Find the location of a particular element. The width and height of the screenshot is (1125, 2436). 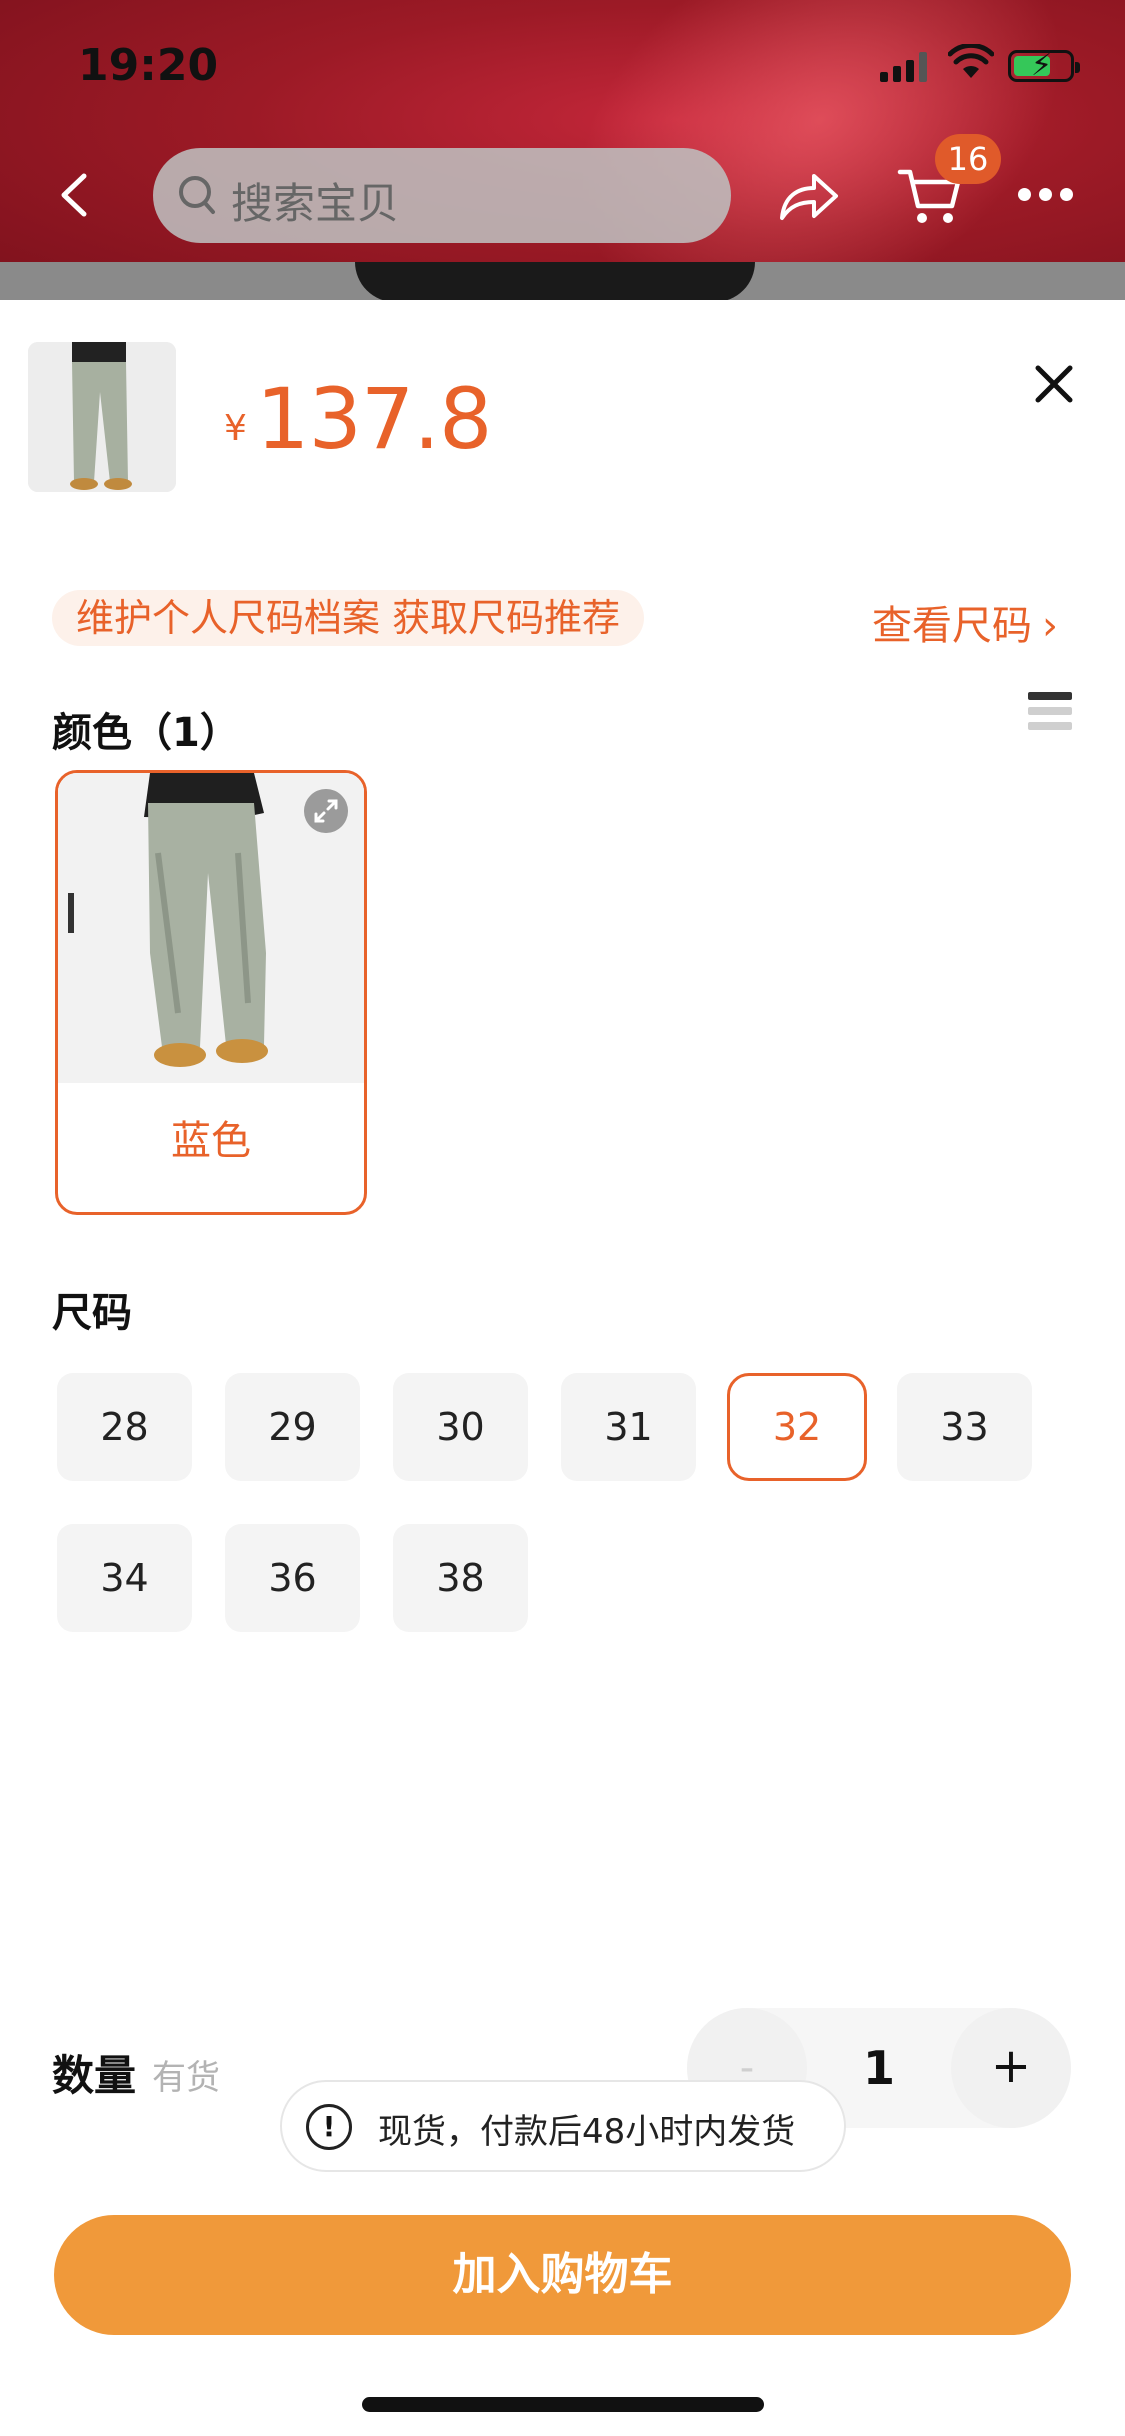

shipping-note-text: 现货，付款后48小时内发货 is located at coordinates (587, 2132).